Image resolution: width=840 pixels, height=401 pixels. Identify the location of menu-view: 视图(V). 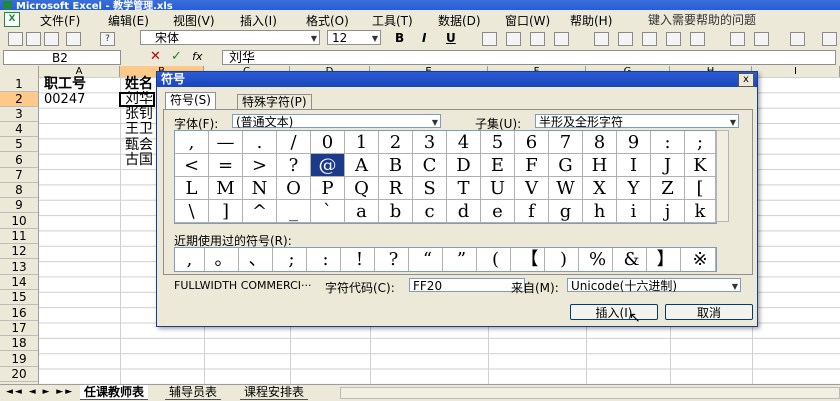
(194, 20).